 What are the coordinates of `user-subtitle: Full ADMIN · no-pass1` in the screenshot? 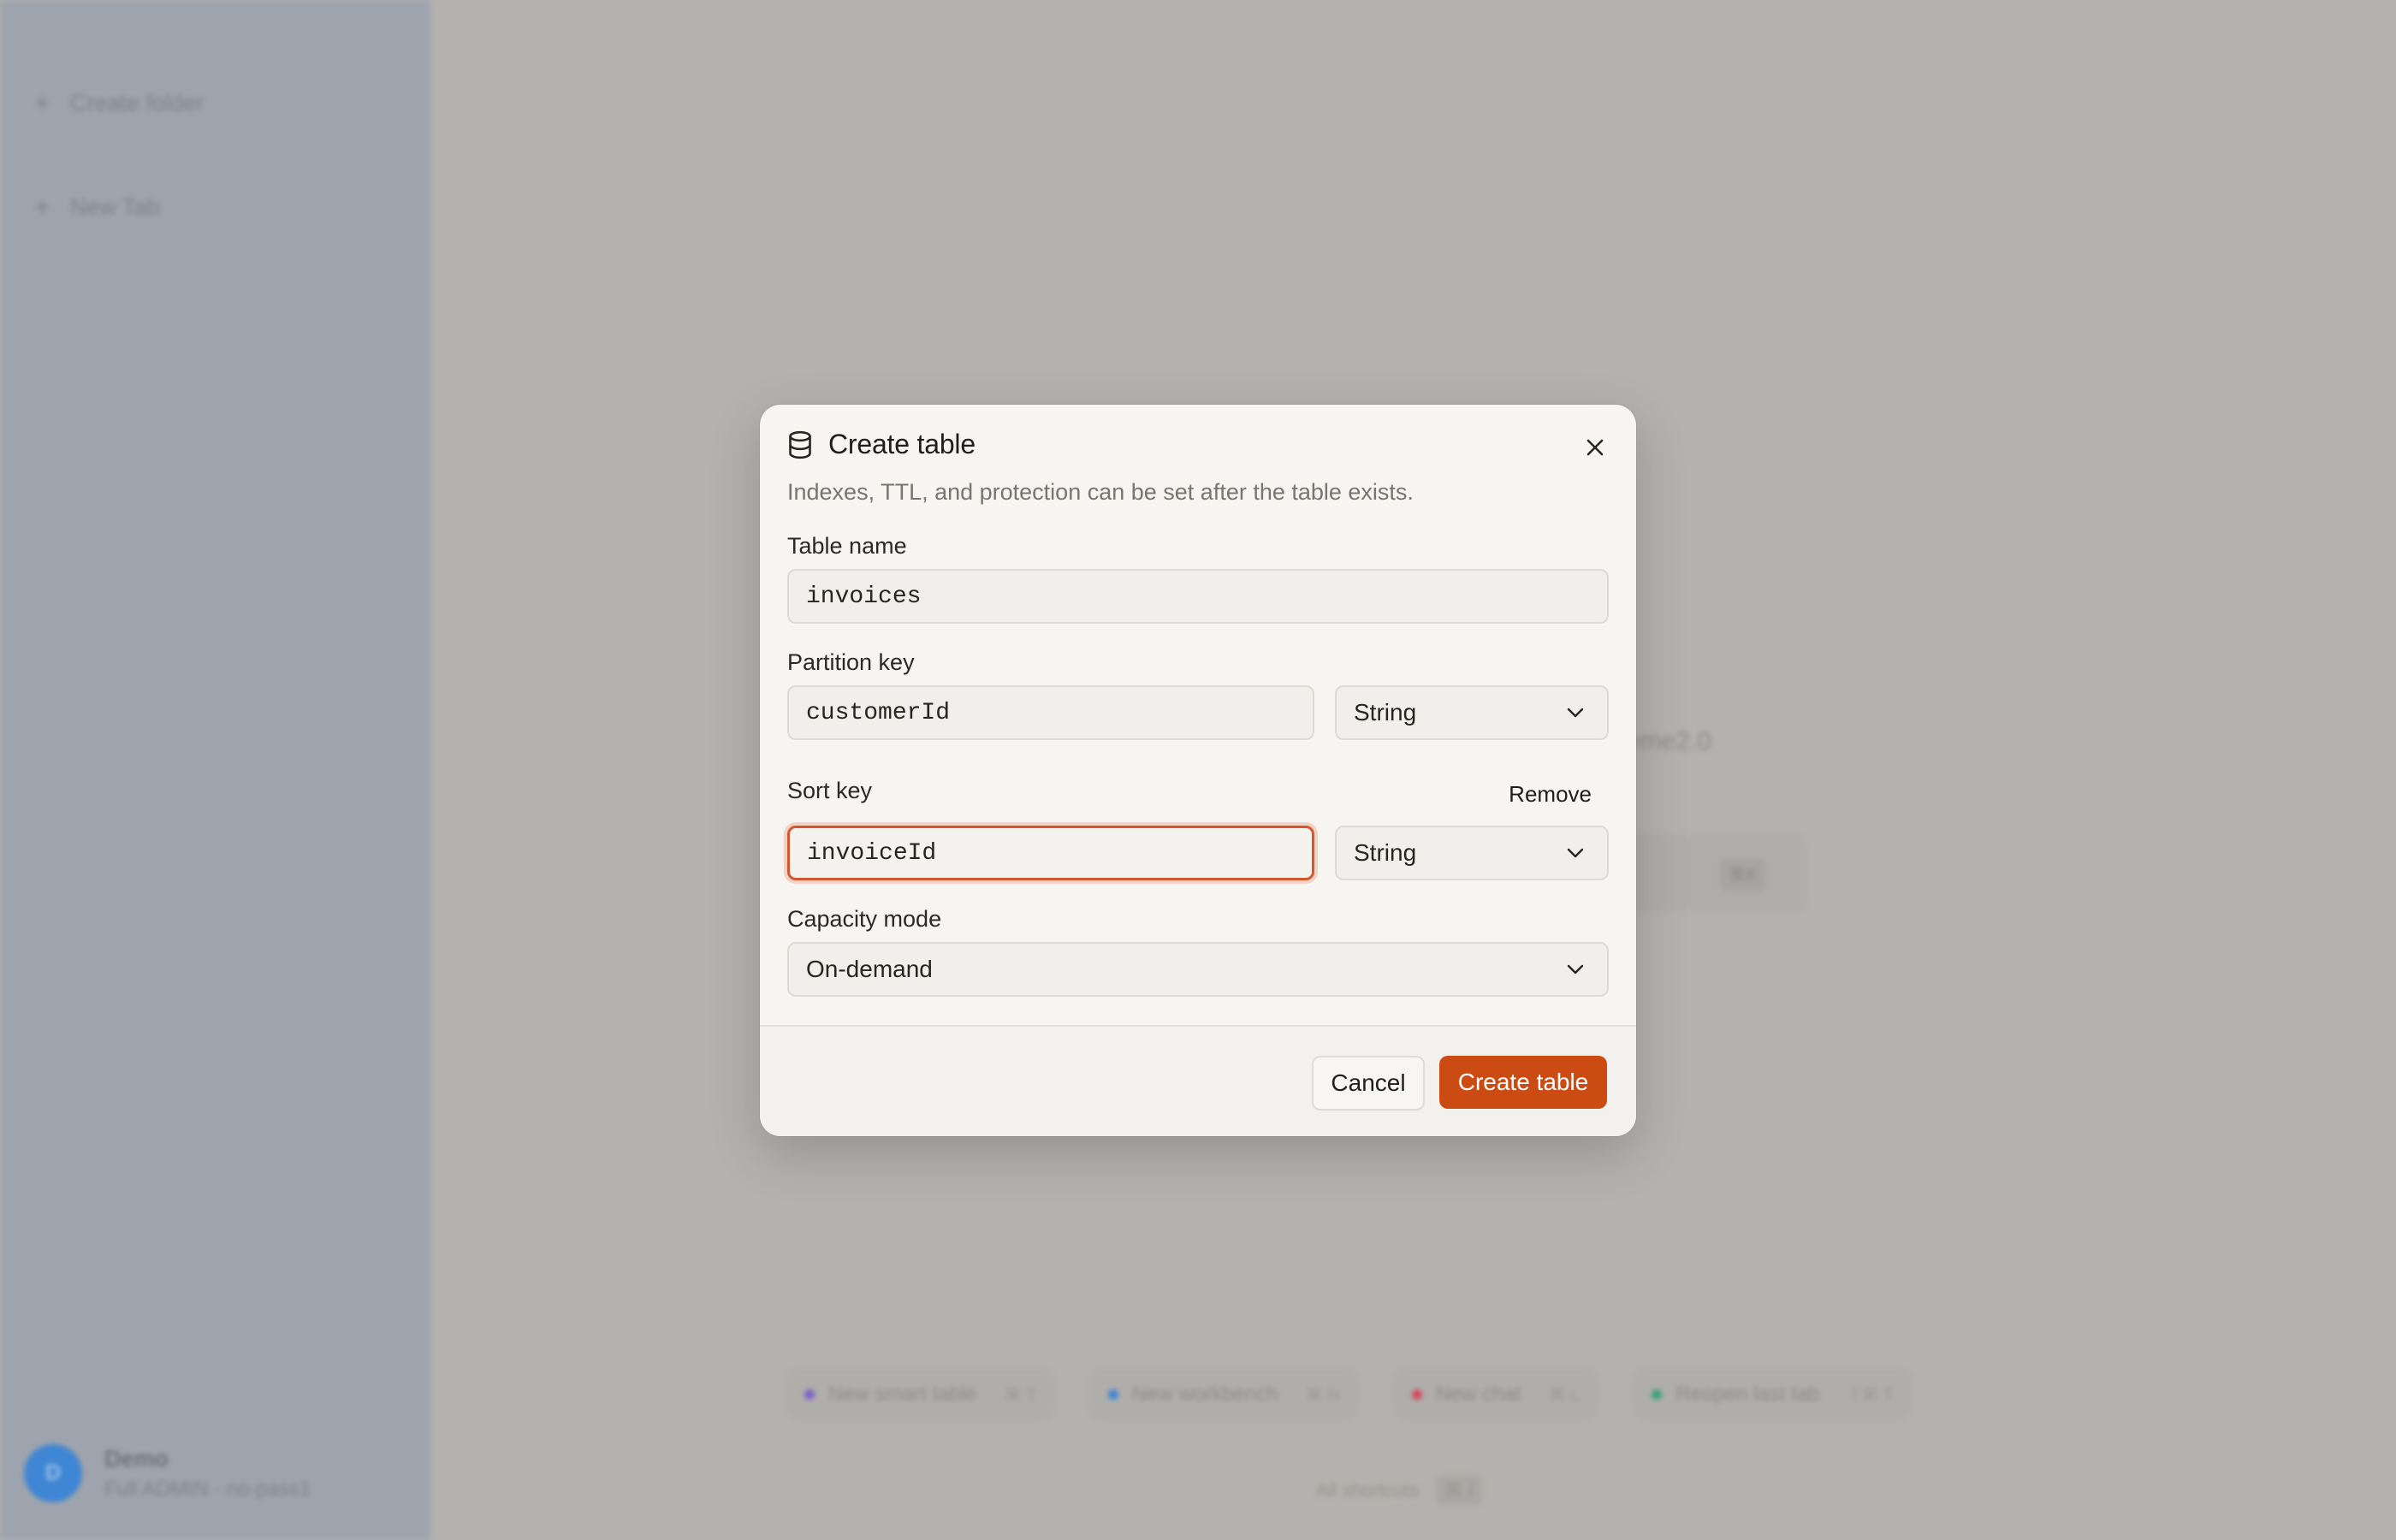 It's located at (208, 1489).